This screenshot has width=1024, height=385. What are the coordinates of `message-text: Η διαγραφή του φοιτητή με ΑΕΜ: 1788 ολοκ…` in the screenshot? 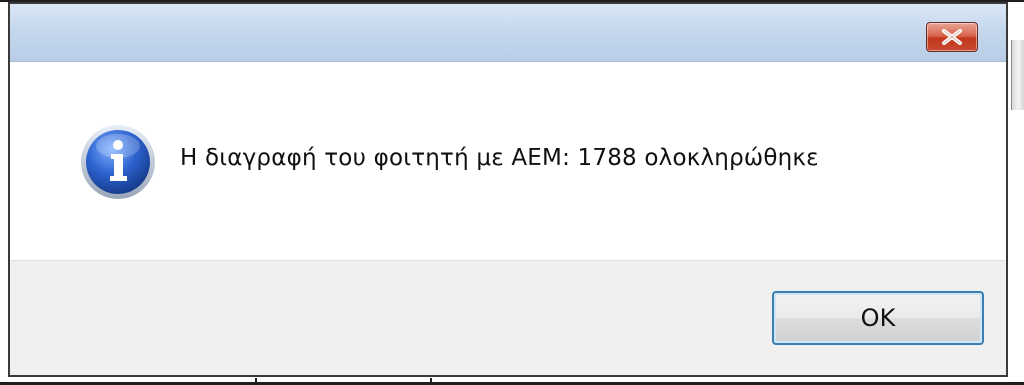 It's located at (499, 158).